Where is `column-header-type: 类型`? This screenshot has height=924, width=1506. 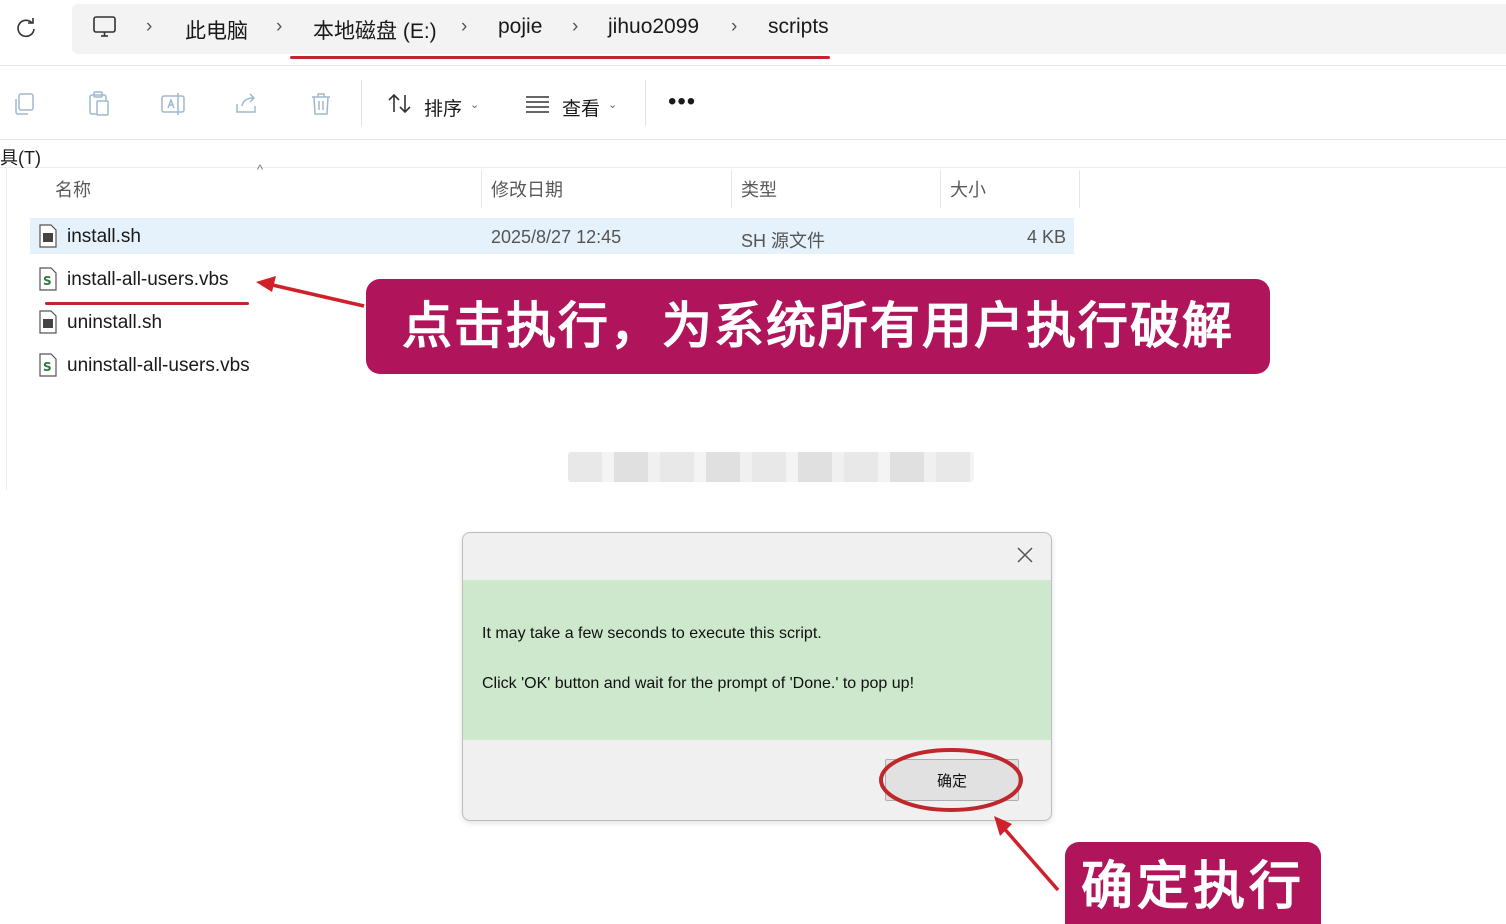 column-header-type: 类型 is located at coordinates (759, 189).